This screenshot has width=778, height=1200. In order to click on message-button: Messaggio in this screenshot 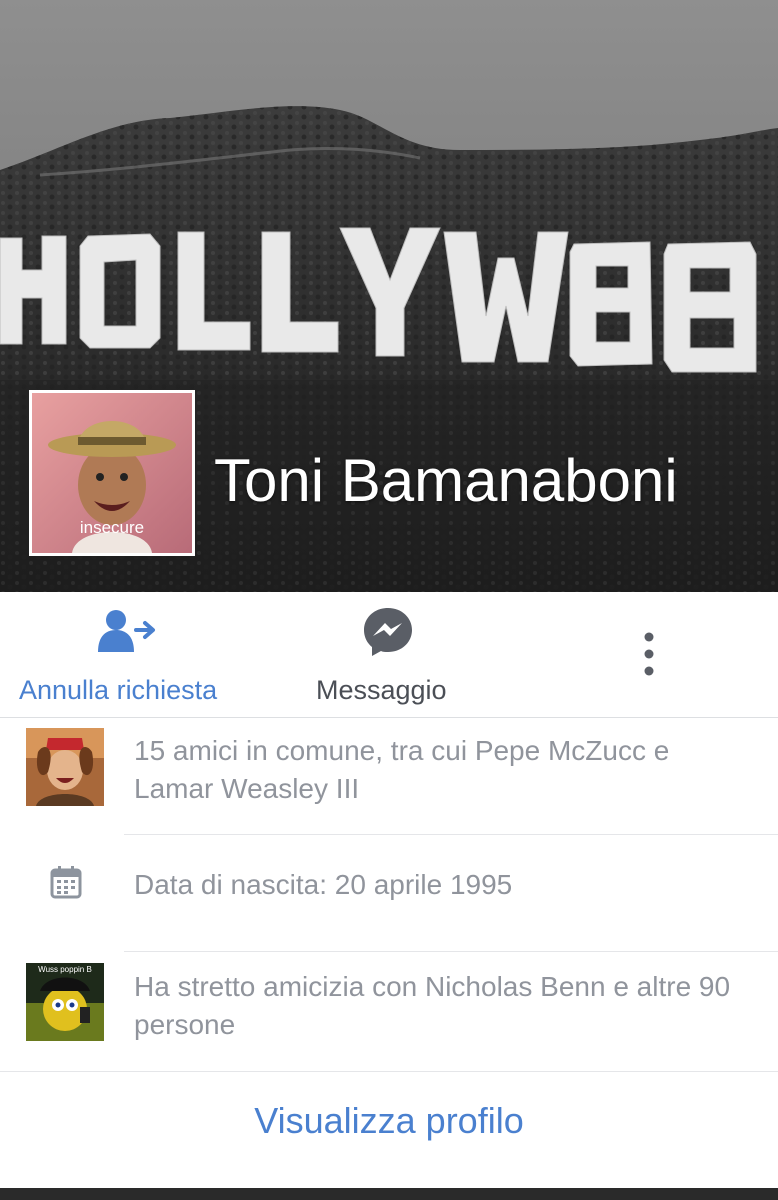, I will do `click(390, 654)`.